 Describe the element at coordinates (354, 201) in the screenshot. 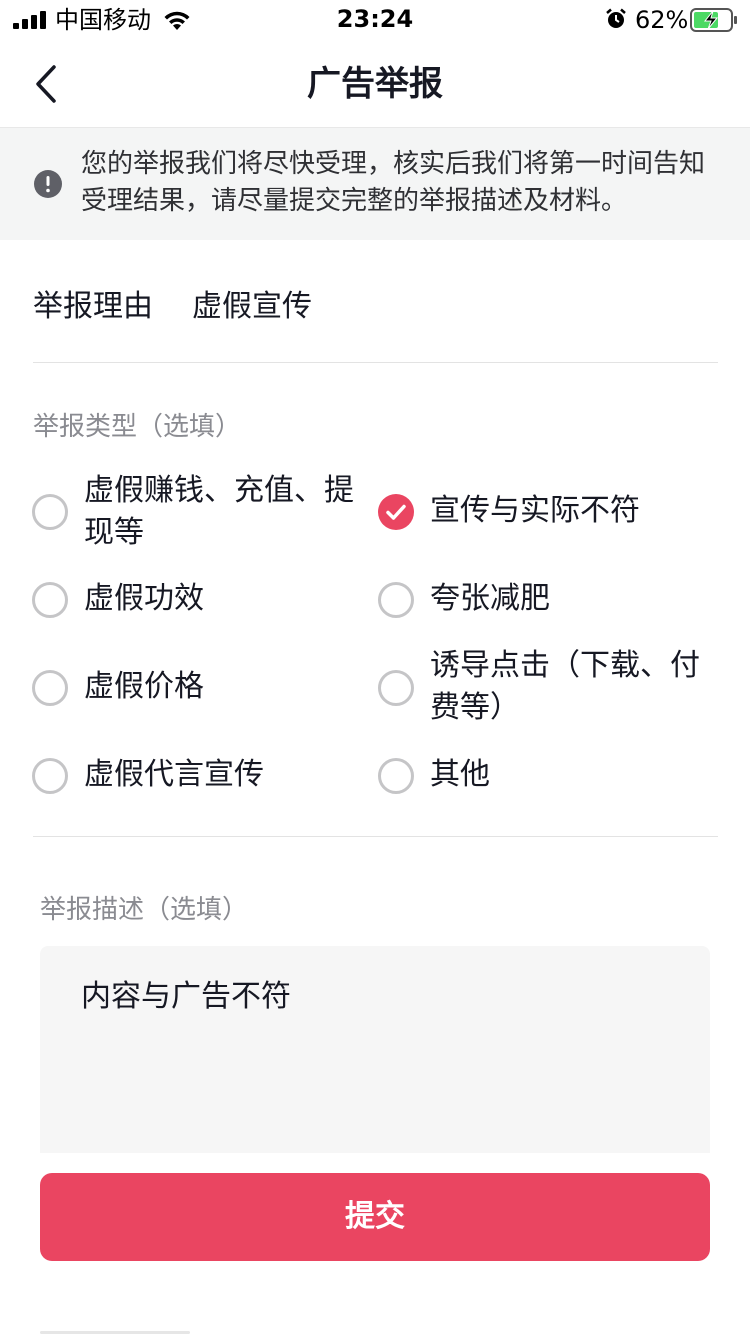

I see `notice-line-2: 受理结果，请尽量提交完整的举报描述及材料。` at that location.